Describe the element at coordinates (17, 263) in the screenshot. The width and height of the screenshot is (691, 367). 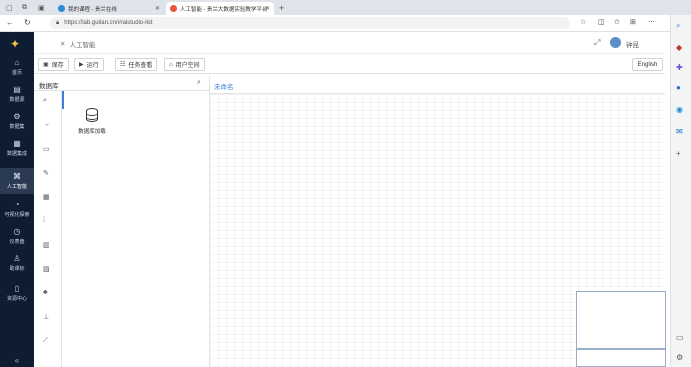
I see `sidebar-item-assist: ♙ 助课标` at that location.